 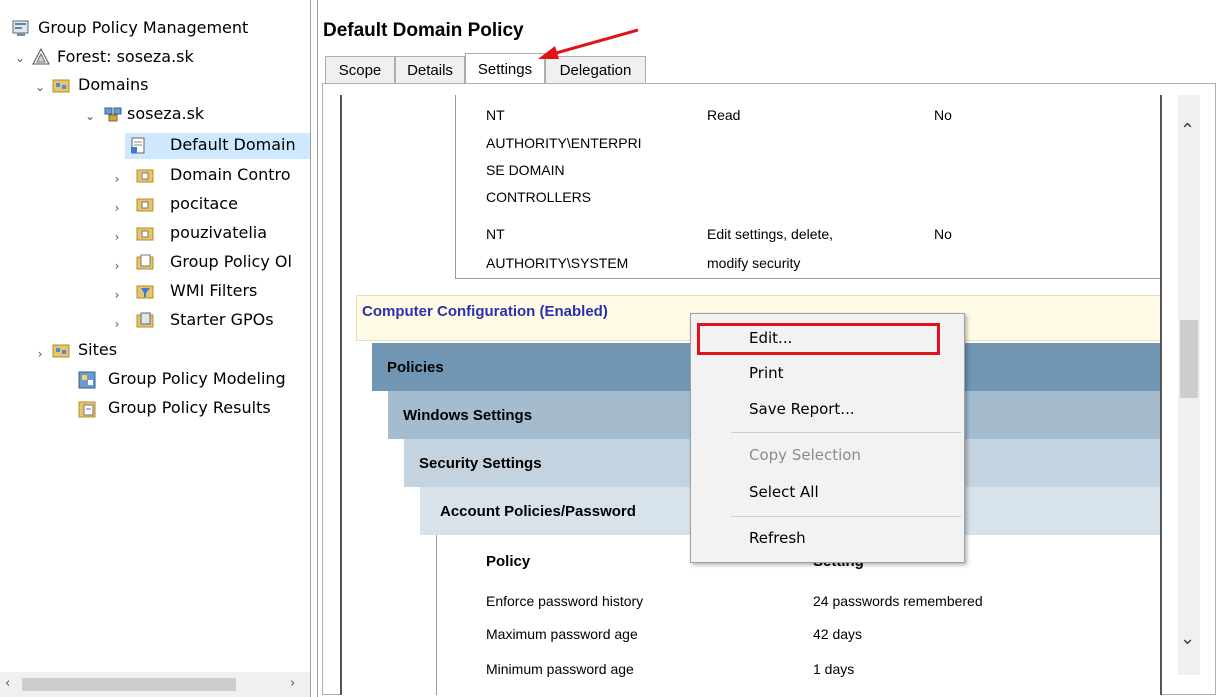 I want to click on gpo-link-icon, so click(x=139, y=146).